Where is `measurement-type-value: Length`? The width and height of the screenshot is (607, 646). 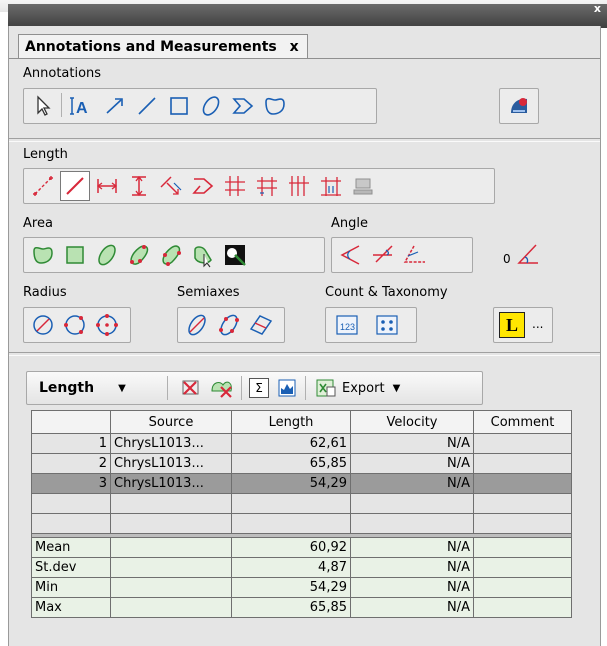
measurement-type-value: Length is located at coordinates (67, 388).